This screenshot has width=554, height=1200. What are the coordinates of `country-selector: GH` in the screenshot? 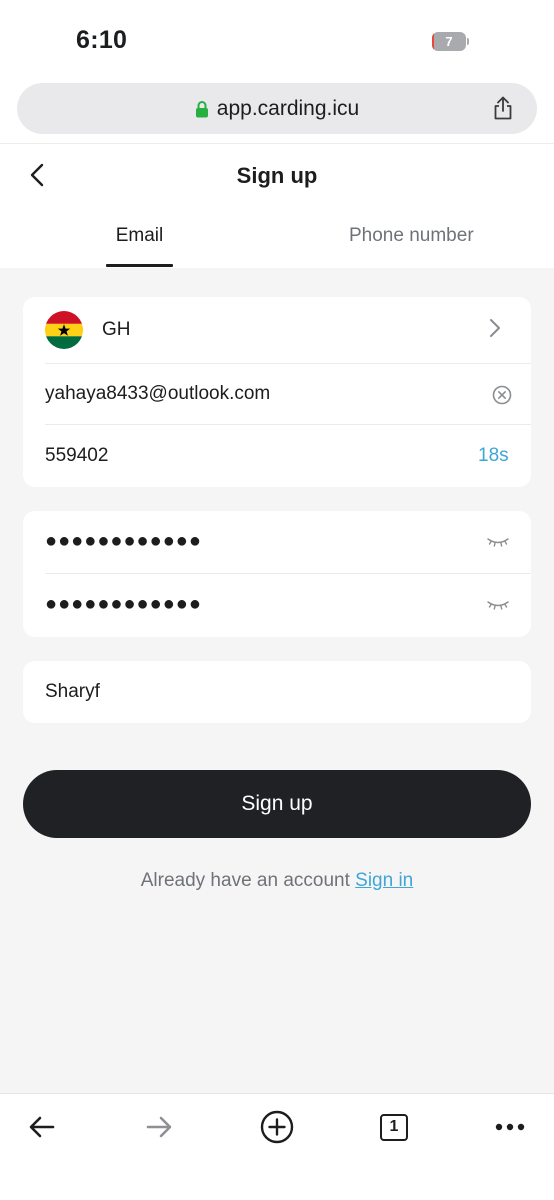 It's located at (277, 328).